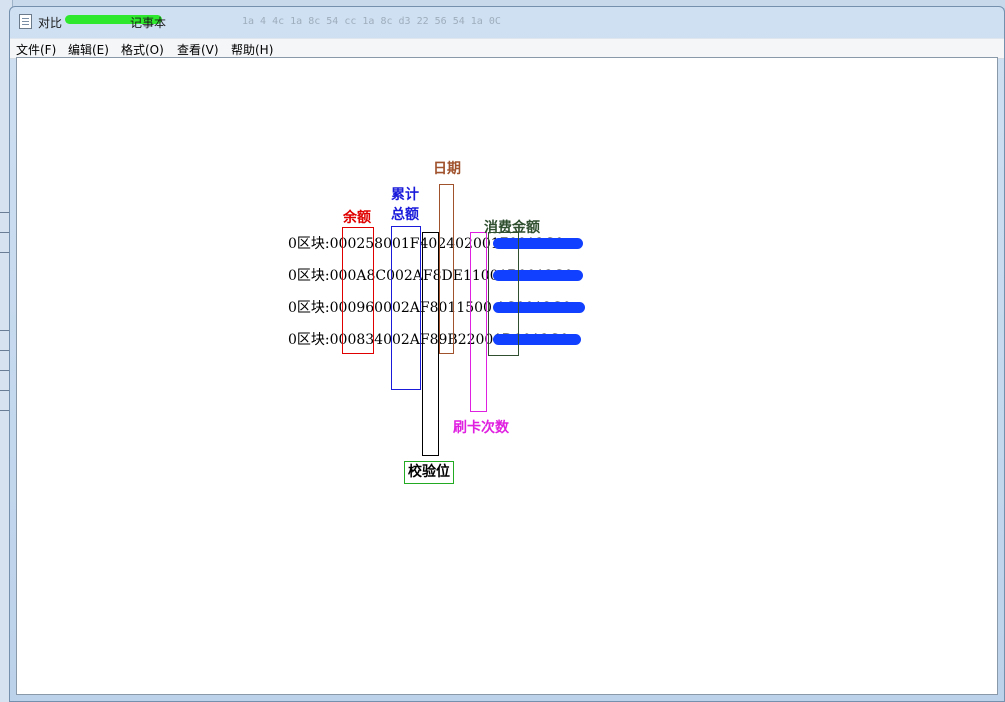 This screenshot has height=702, width=1005. Describe the element at coordinates (36, 49) in the screenshot. I see `menu-file: 文件(F)` at that location.